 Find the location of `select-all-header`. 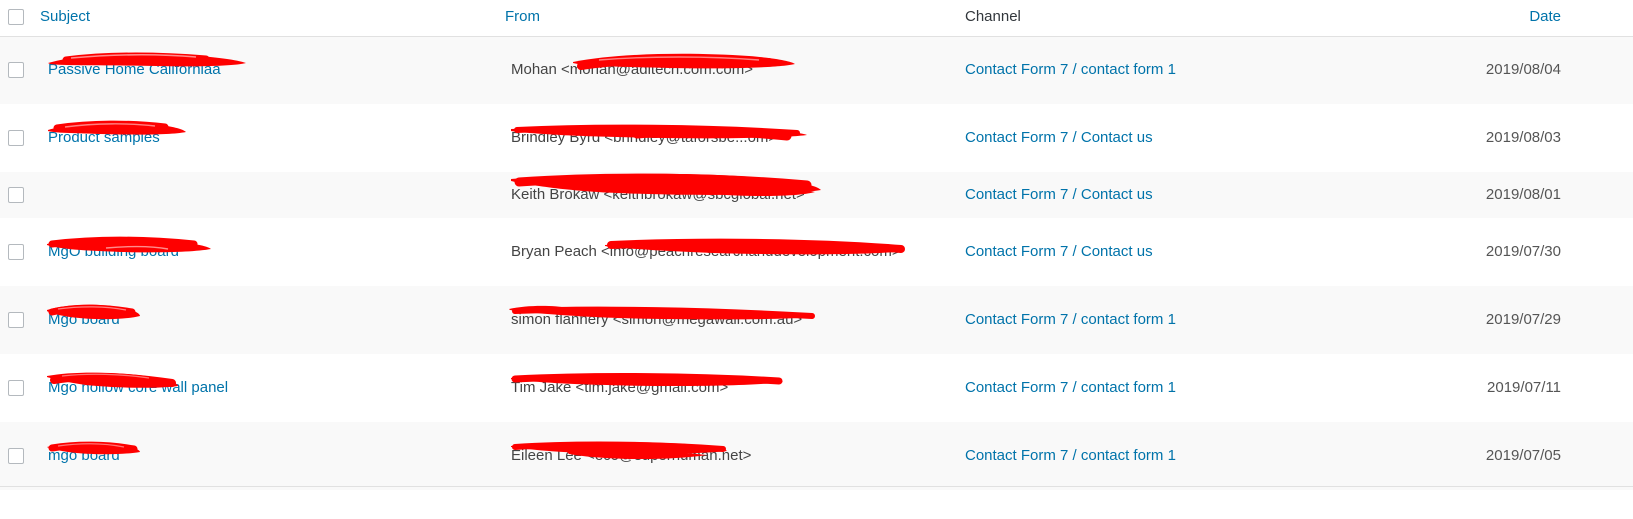

select-all-header is located at coordinates (20, 18).